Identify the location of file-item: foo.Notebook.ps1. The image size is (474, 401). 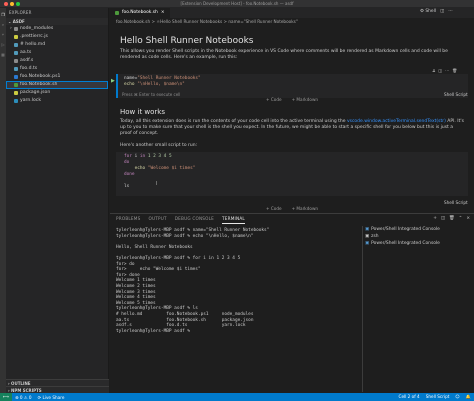
(57, 77).